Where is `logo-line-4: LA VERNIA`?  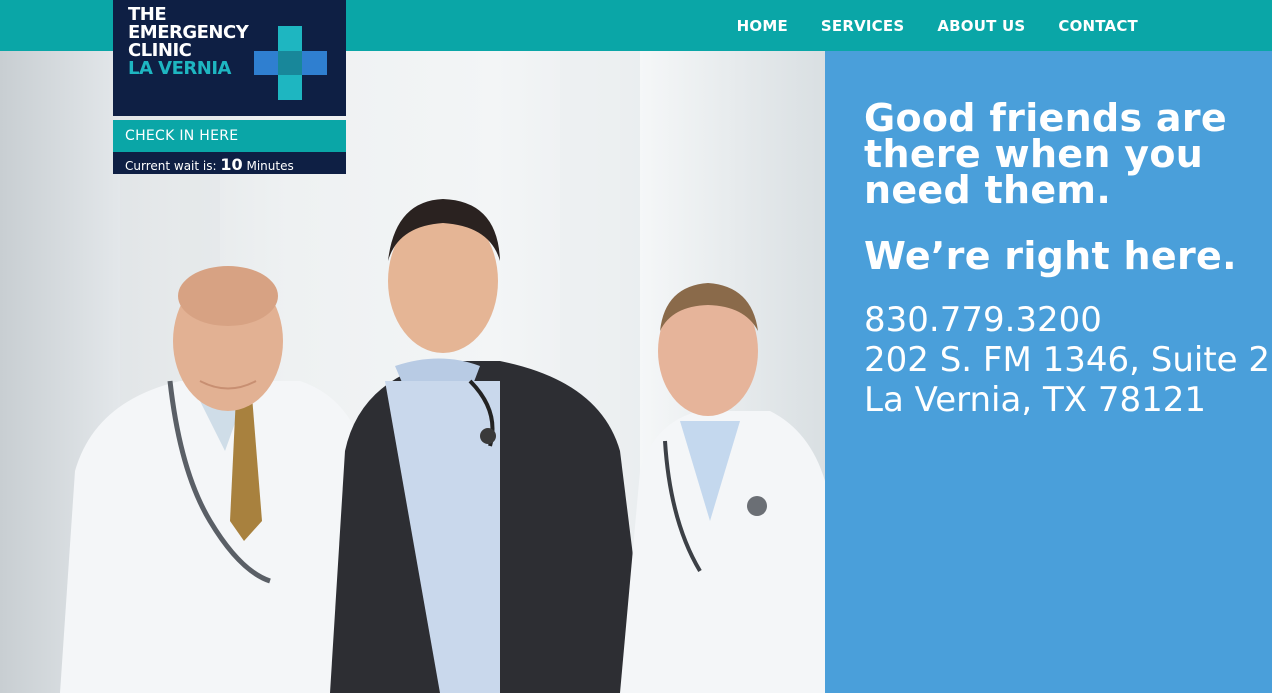 logo-line-4: LA VERNIA is located at coordinates (179, 68).